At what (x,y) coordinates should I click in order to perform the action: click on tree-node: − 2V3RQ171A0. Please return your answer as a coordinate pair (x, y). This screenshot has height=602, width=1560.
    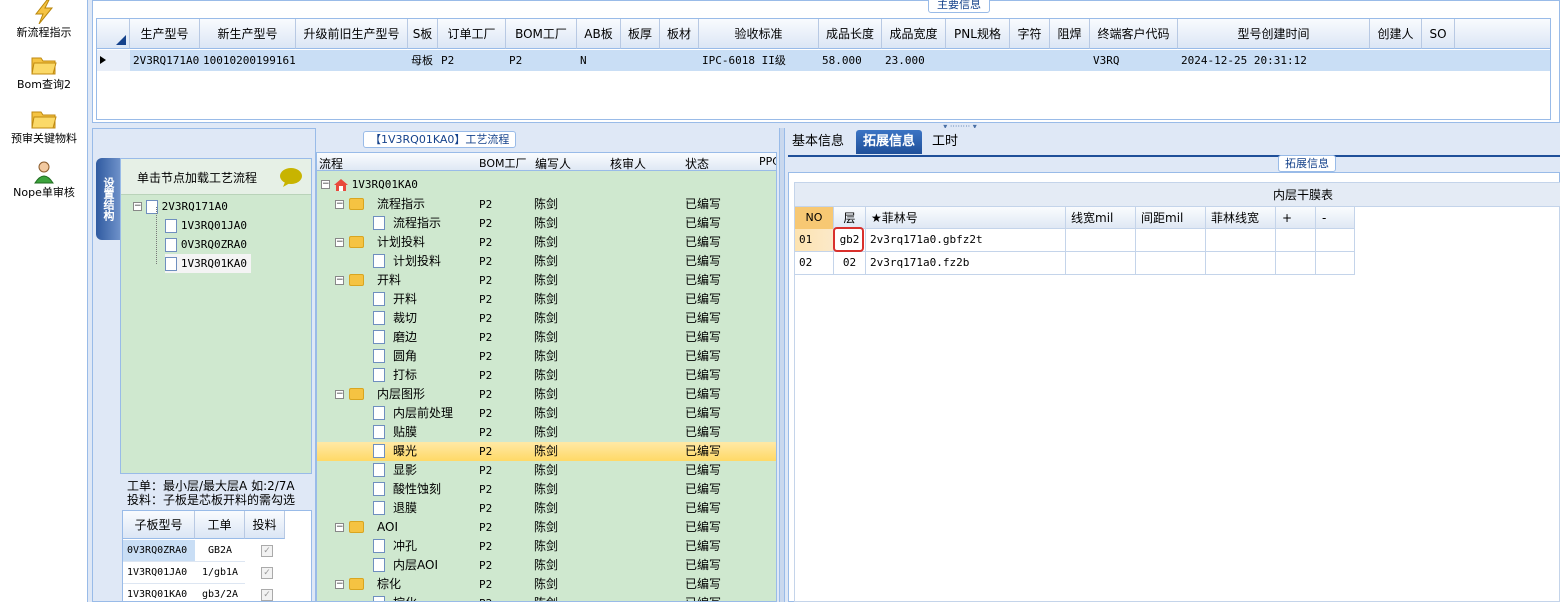
    Looking at the image, I should click on (180, 206).